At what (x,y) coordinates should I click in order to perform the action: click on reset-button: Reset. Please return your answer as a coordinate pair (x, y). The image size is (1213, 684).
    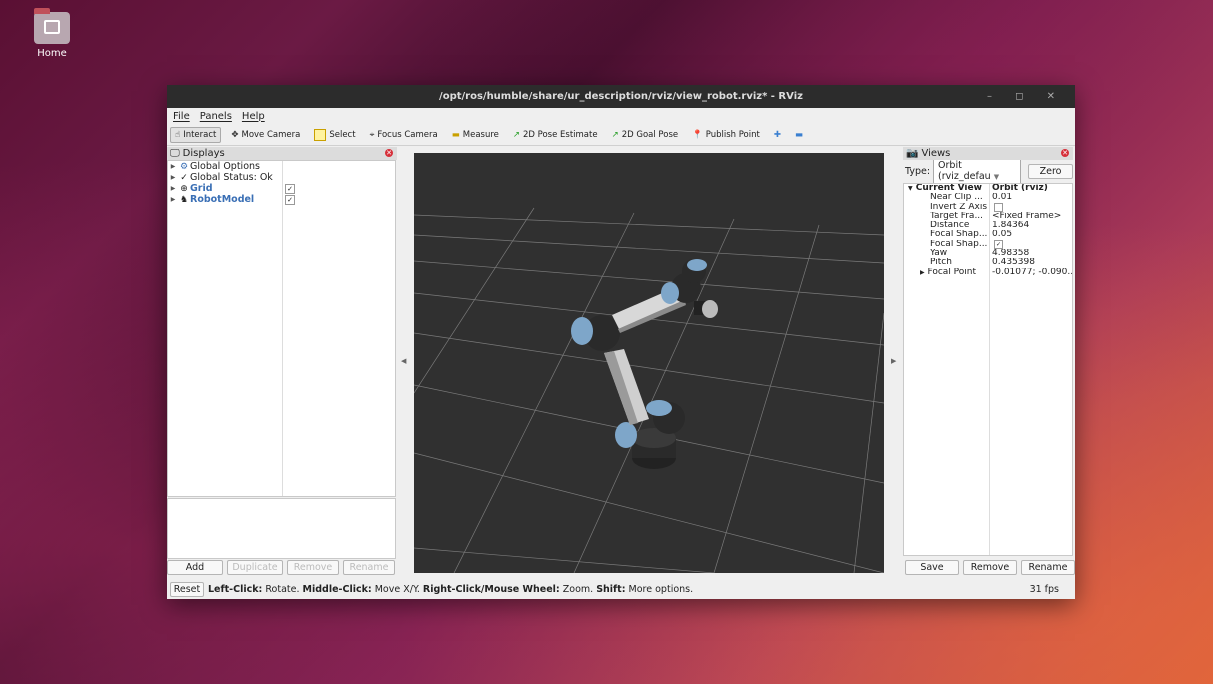
    Looking at the image, I should click on (187, 589).